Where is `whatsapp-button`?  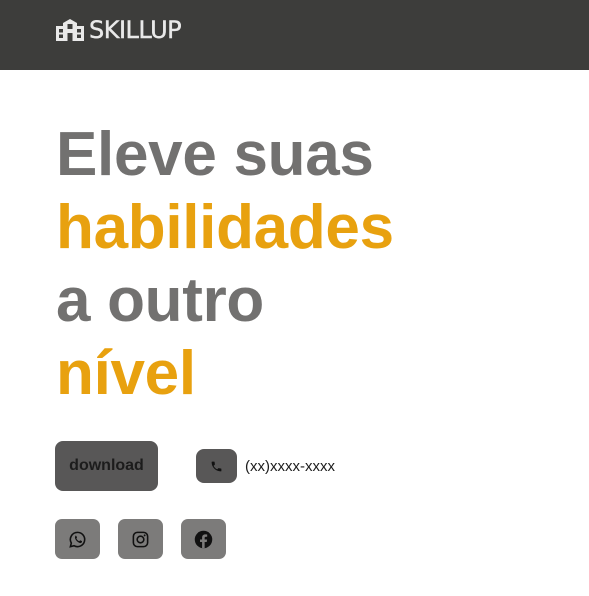 whatsapp-button is located at coordinates (77, 539).